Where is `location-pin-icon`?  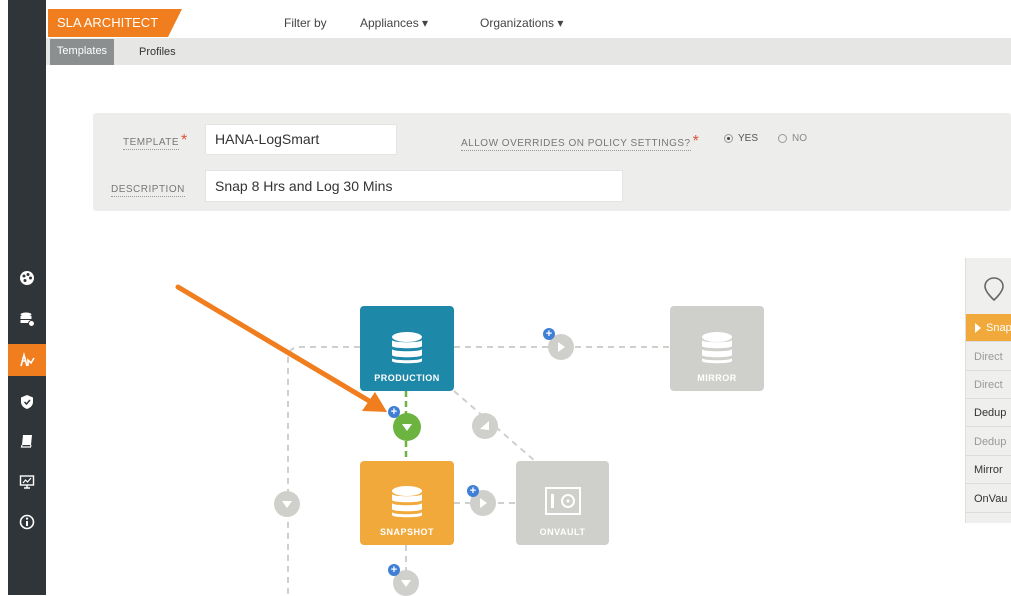
location-pin-icon is located at coordinates (994, 291).